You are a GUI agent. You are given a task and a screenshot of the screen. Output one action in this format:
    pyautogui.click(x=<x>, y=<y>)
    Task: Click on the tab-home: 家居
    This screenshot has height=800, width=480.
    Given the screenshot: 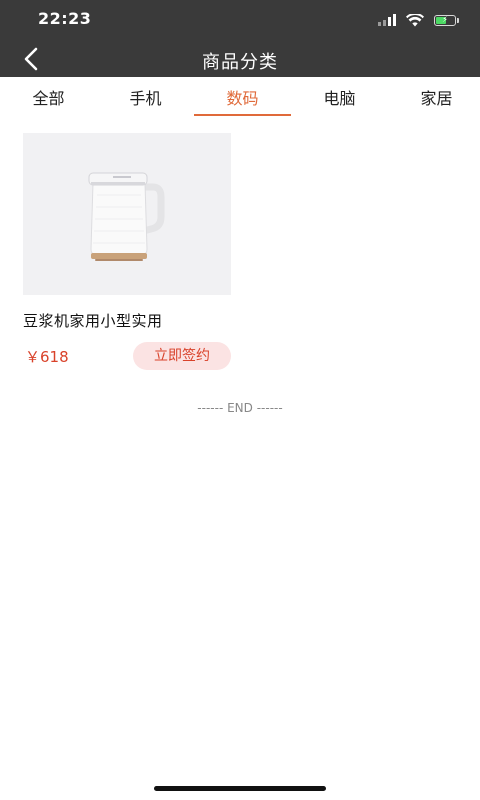 What is the action you would take?
    pyautogui.click(x=434, y=97)
    